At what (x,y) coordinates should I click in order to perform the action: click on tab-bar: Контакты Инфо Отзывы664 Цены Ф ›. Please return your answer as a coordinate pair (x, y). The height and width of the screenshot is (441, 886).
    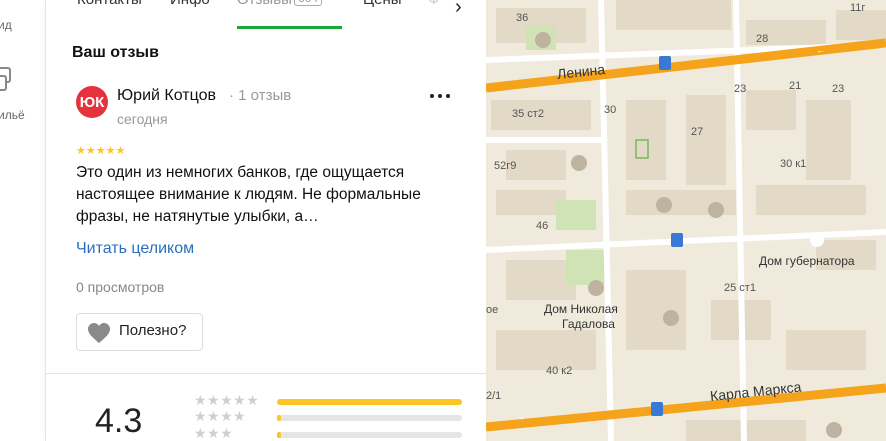
    Looking at the image, I should click on (266, 16).